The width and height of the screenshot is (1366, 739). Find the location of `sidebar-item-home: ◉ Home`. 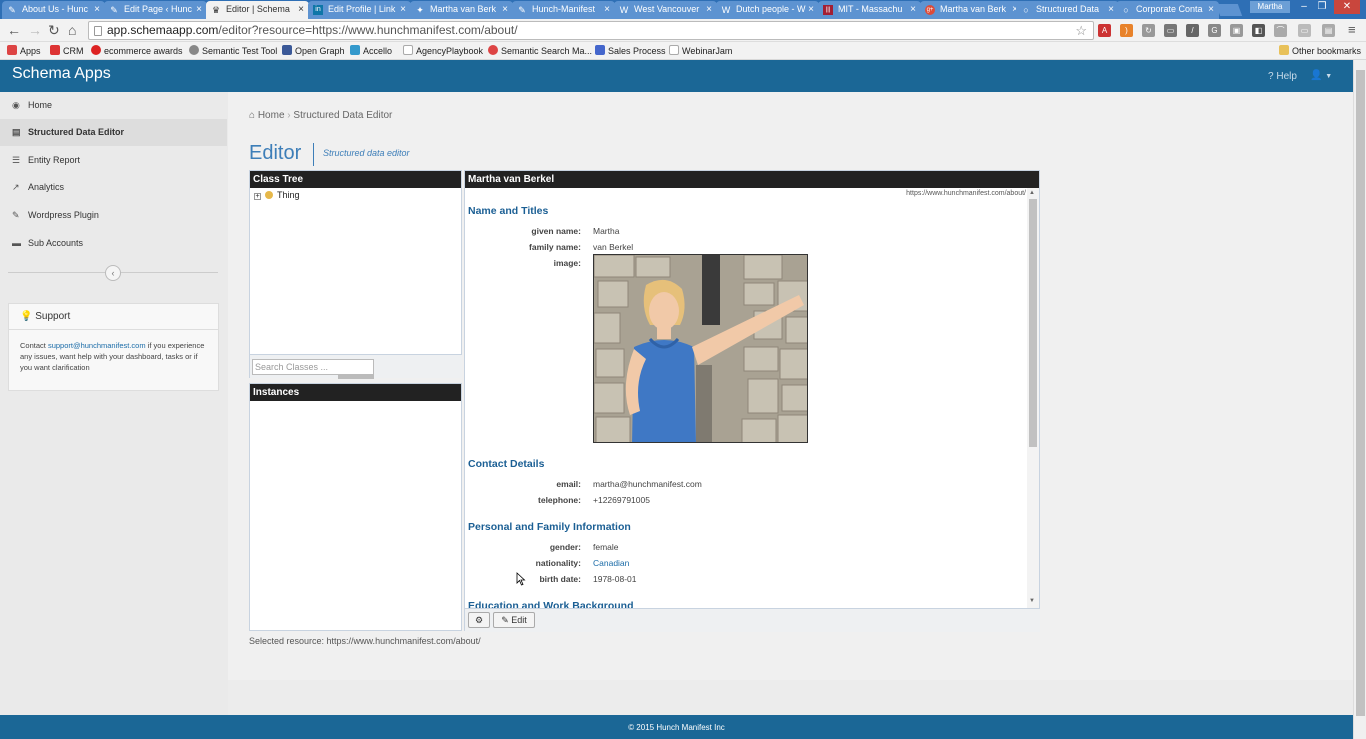

sidebar-item-home: ◉ Home is located at coordinates (113, 105).